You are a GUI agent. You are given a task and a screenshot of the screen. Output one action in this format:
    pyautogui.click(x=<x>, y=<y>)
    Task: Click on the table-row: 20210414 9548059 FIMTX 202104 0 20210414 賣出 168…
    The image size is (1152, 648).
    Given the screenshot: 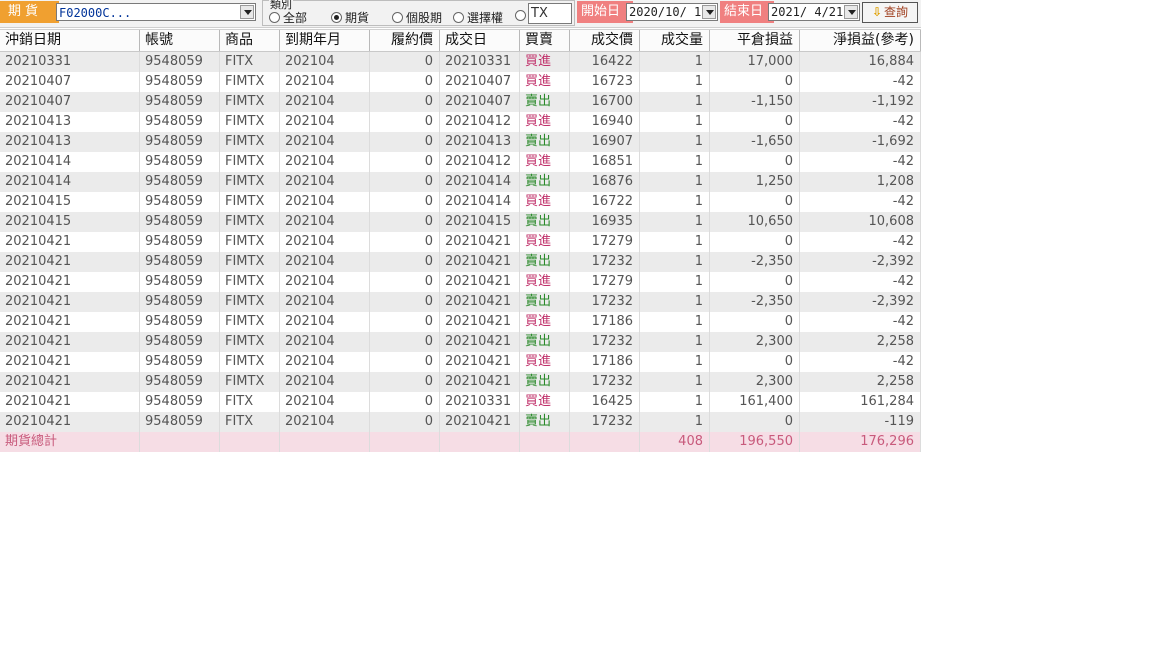 What is the action you would take?
    pyautogui.click(x=460, y=182)
    